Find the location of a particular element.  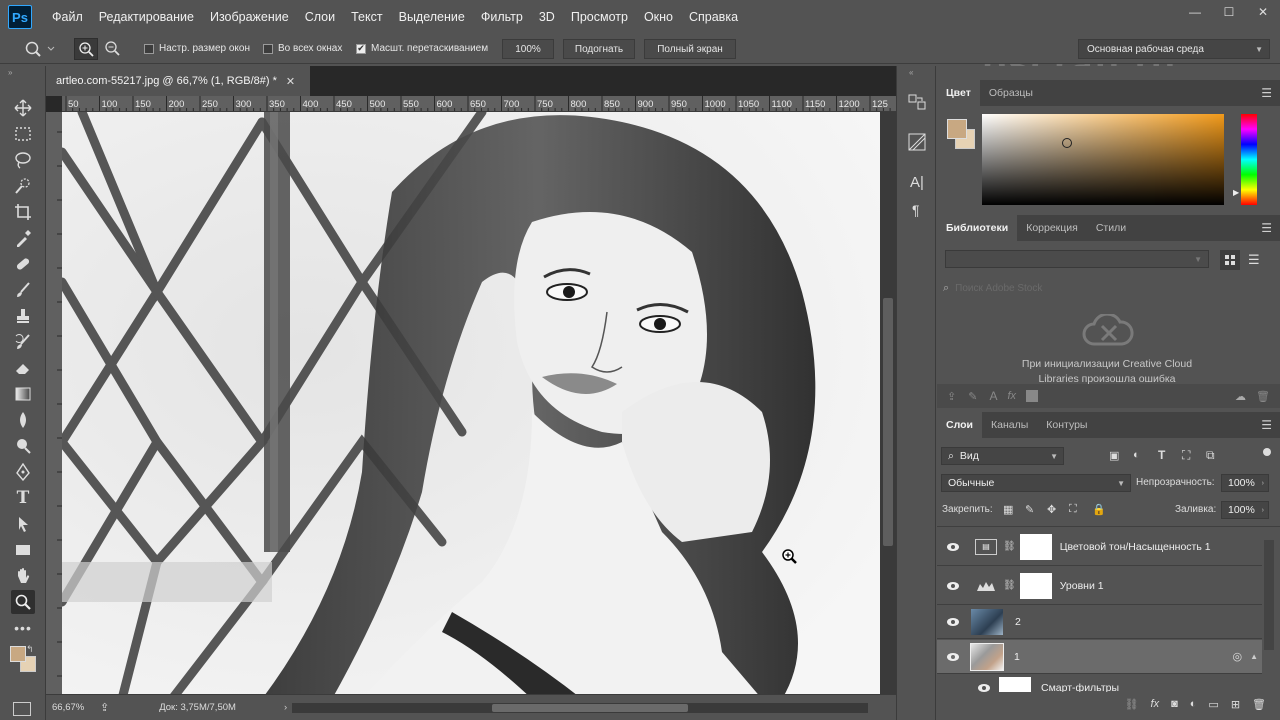

fit-screen-button: Подогнать is located at coordinates (599, 49).